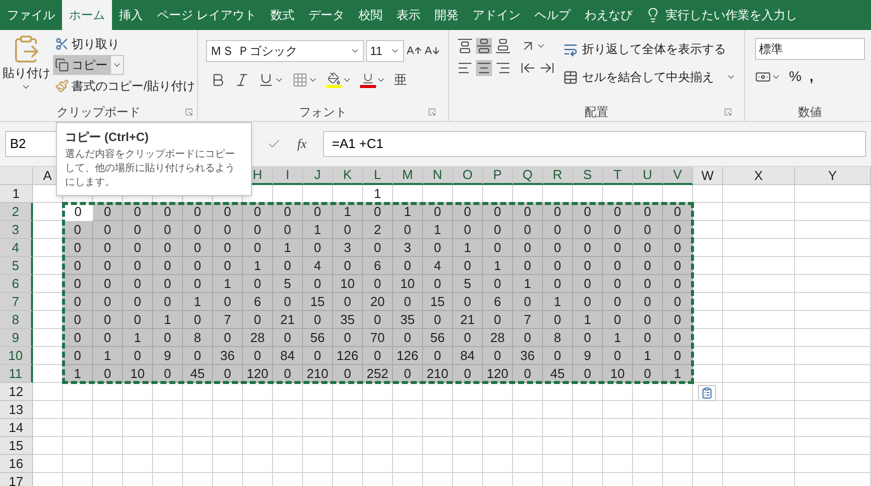 This screenshot has width=871, height=486. What do you see at coordinates (302, 144) in the screenshot?
I see `insert-function-button: fx` at bounding box center [302, 144].